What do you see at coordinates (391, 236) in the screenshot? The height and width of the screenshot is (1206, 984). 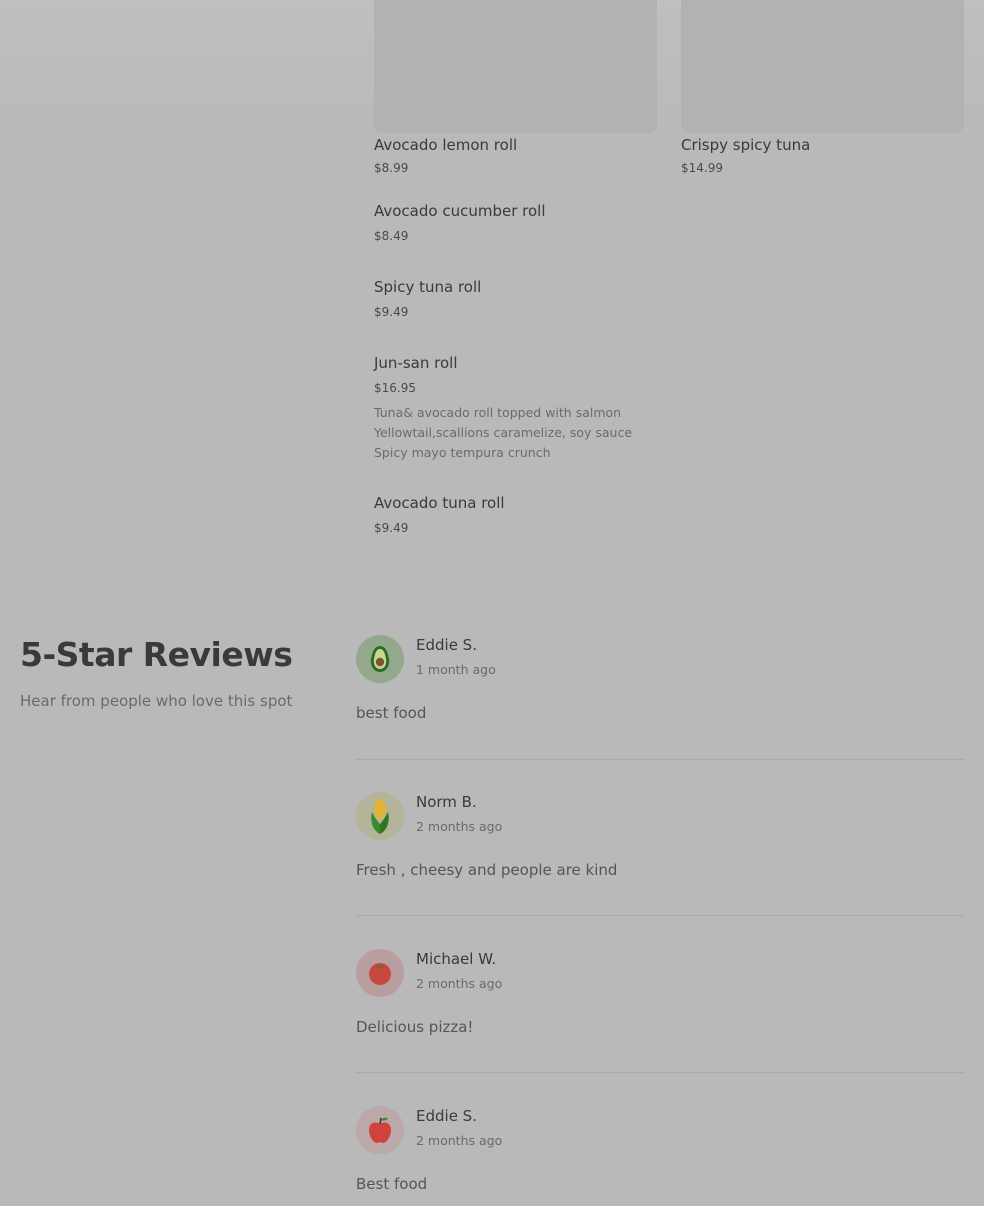 I see `menu-item-price: $8.49` at bounding box center [391, 236].